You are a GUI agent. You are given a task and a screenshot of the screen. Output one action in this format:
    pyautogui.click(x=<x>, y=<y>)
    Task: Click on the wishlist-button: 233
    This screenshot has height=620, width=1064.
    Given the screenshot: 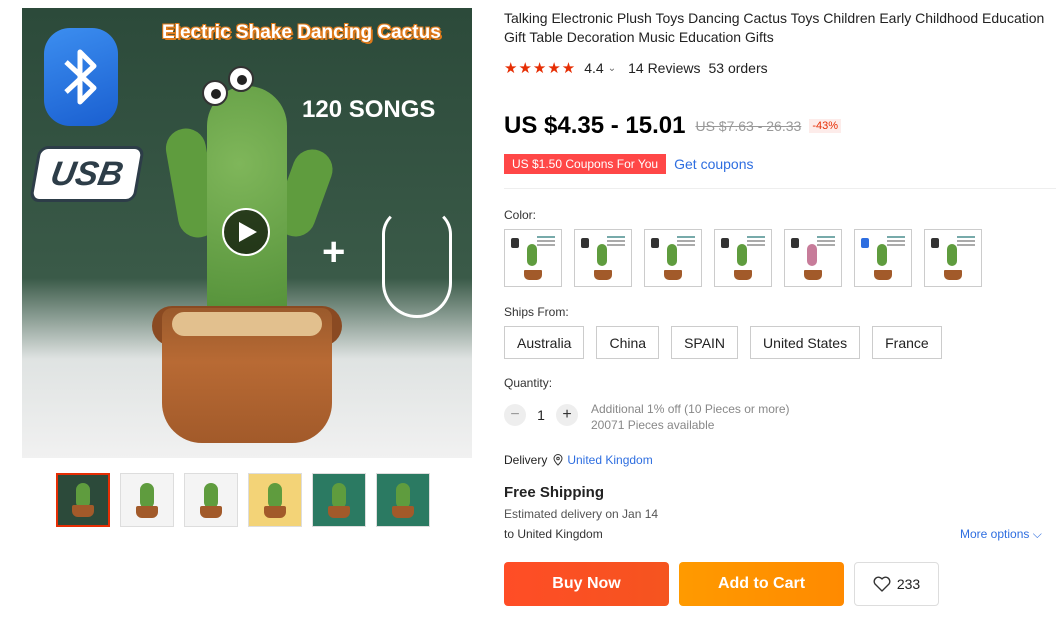 What is the action you would take?
    pyautogui.click(x=896, y=584)
    